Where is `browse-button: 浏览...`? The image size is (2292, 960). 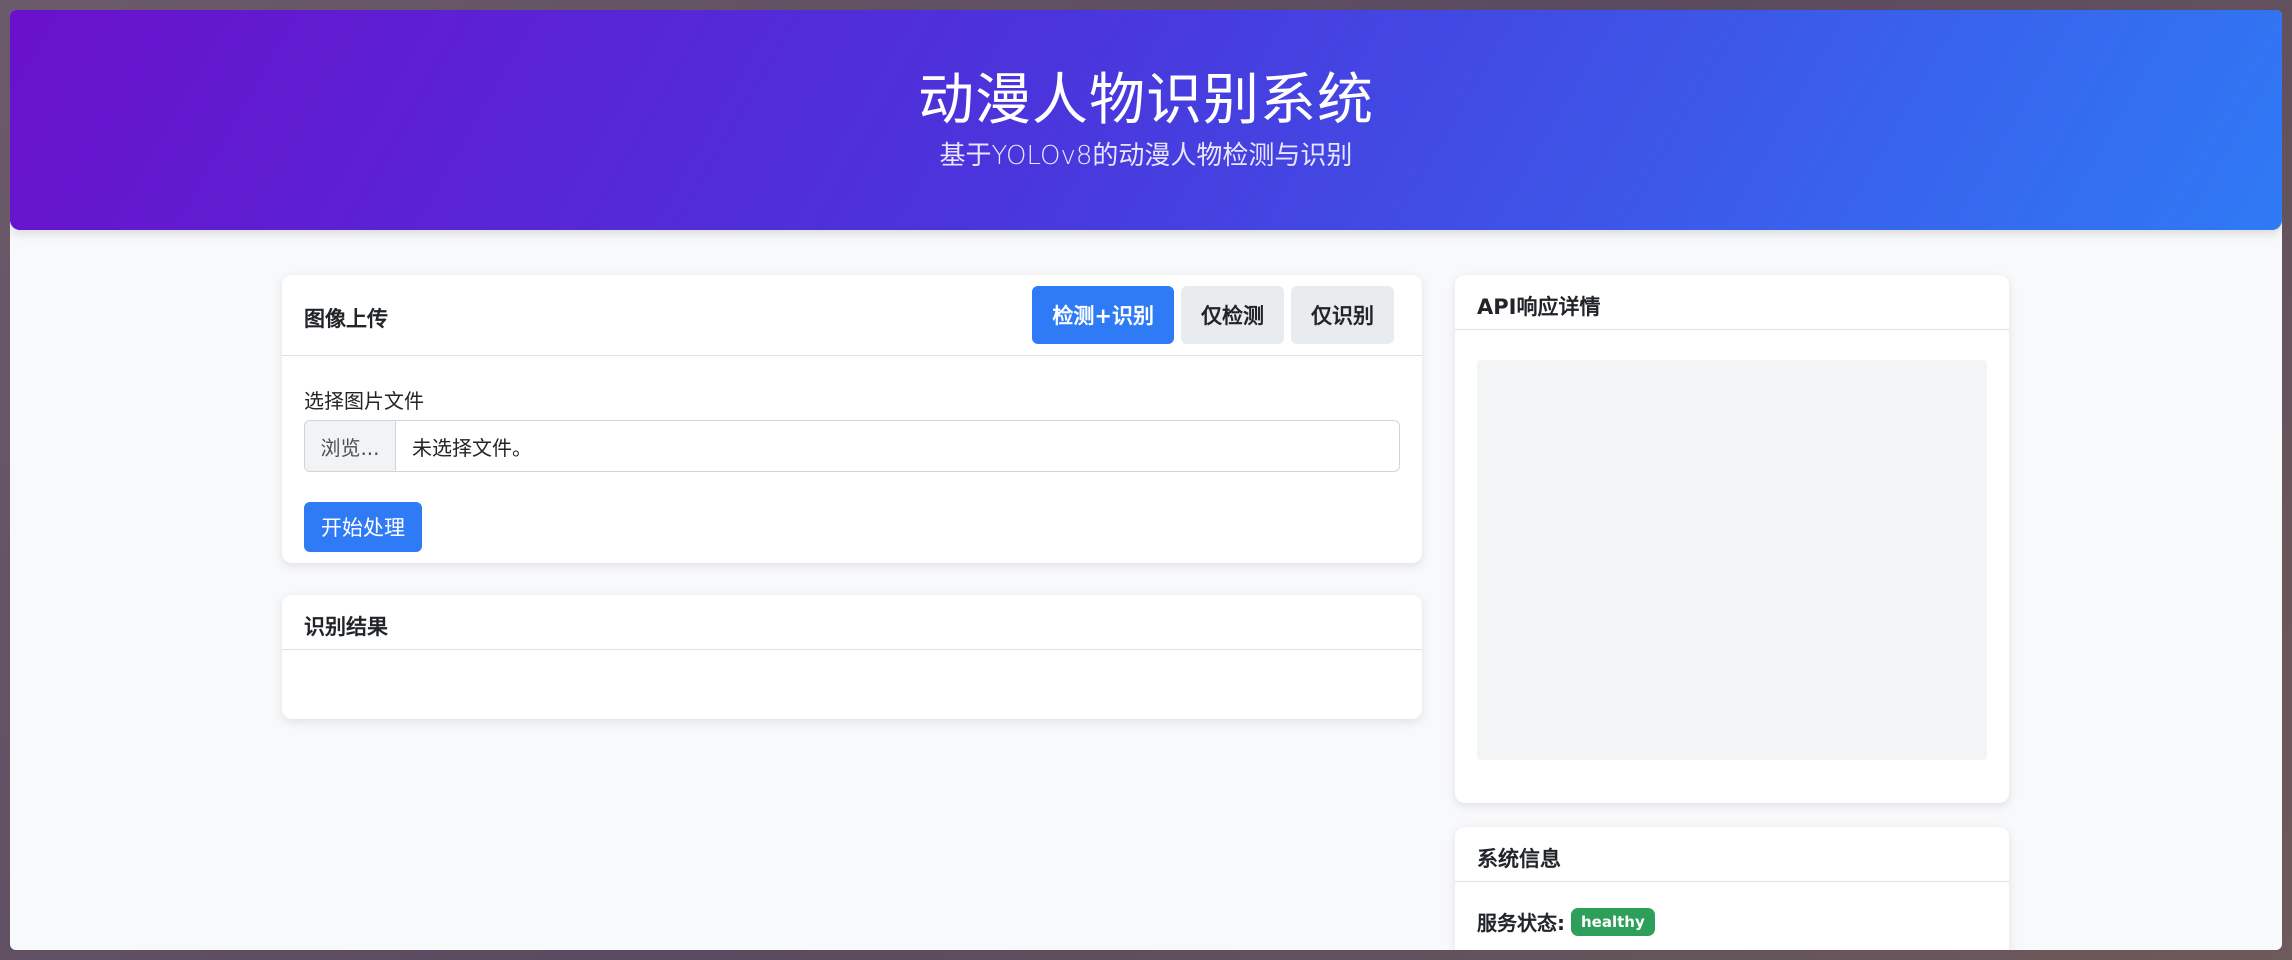
browse-button: 浏览... is located at coordinates (350, 446).